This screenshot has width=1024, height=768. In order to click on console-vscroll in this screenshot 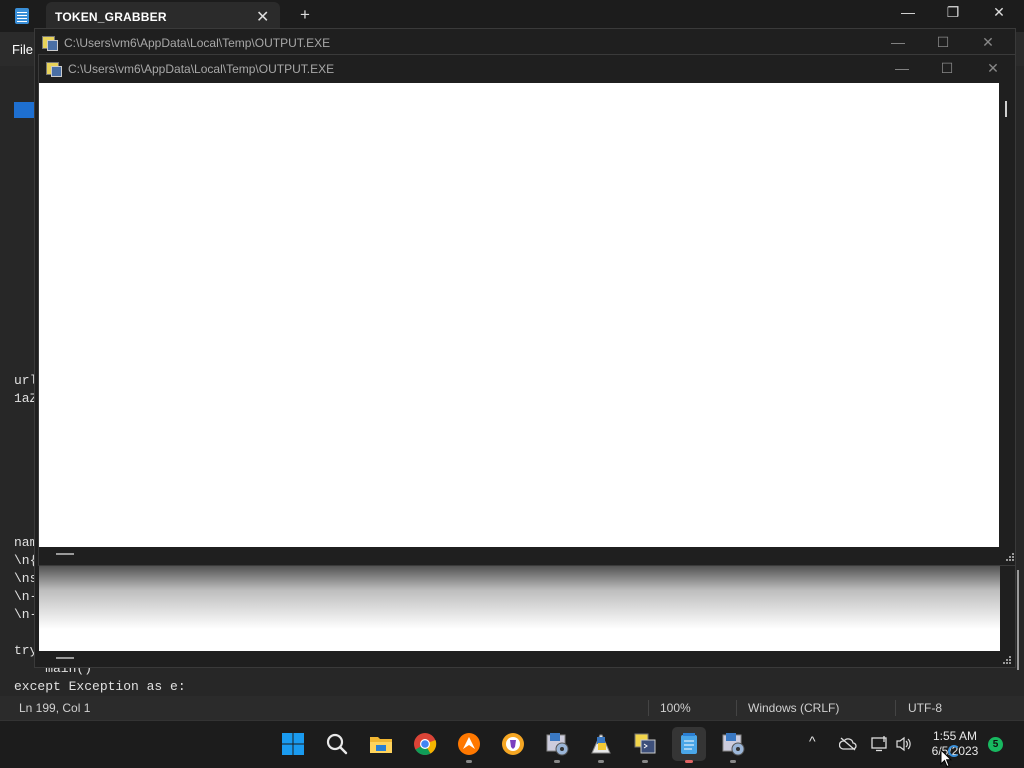, I will do `click(1007, 315)`.